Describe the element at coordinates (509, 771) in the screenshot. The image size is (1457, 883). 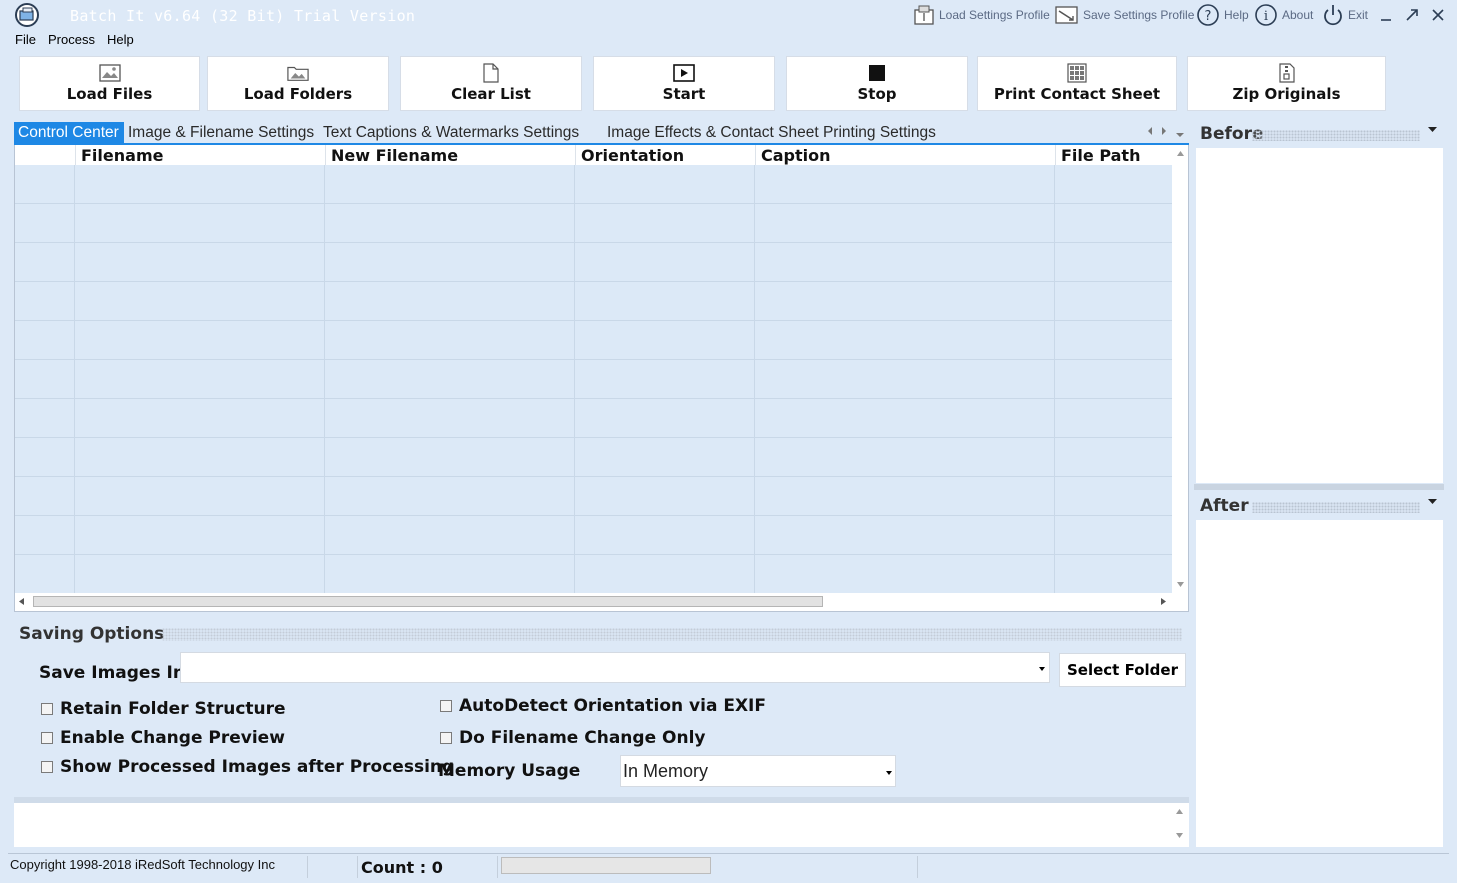
I see `memory-usage-label: Memory Usage` at that location.